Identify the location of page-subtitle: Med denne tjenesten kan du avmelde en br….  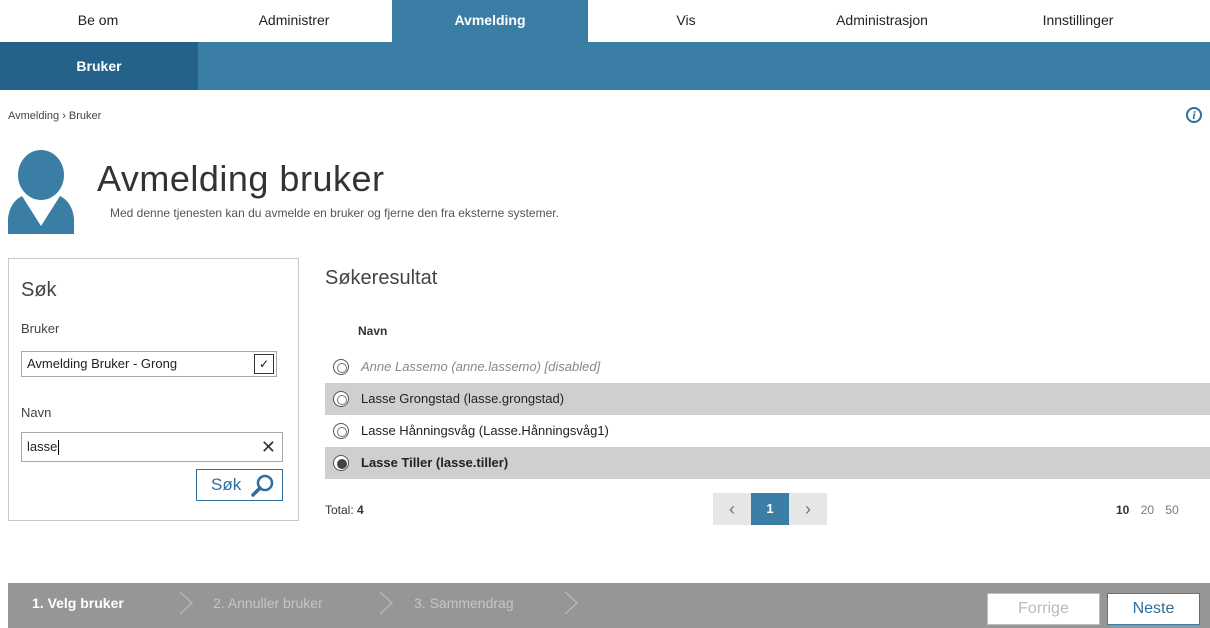
(334, 213).